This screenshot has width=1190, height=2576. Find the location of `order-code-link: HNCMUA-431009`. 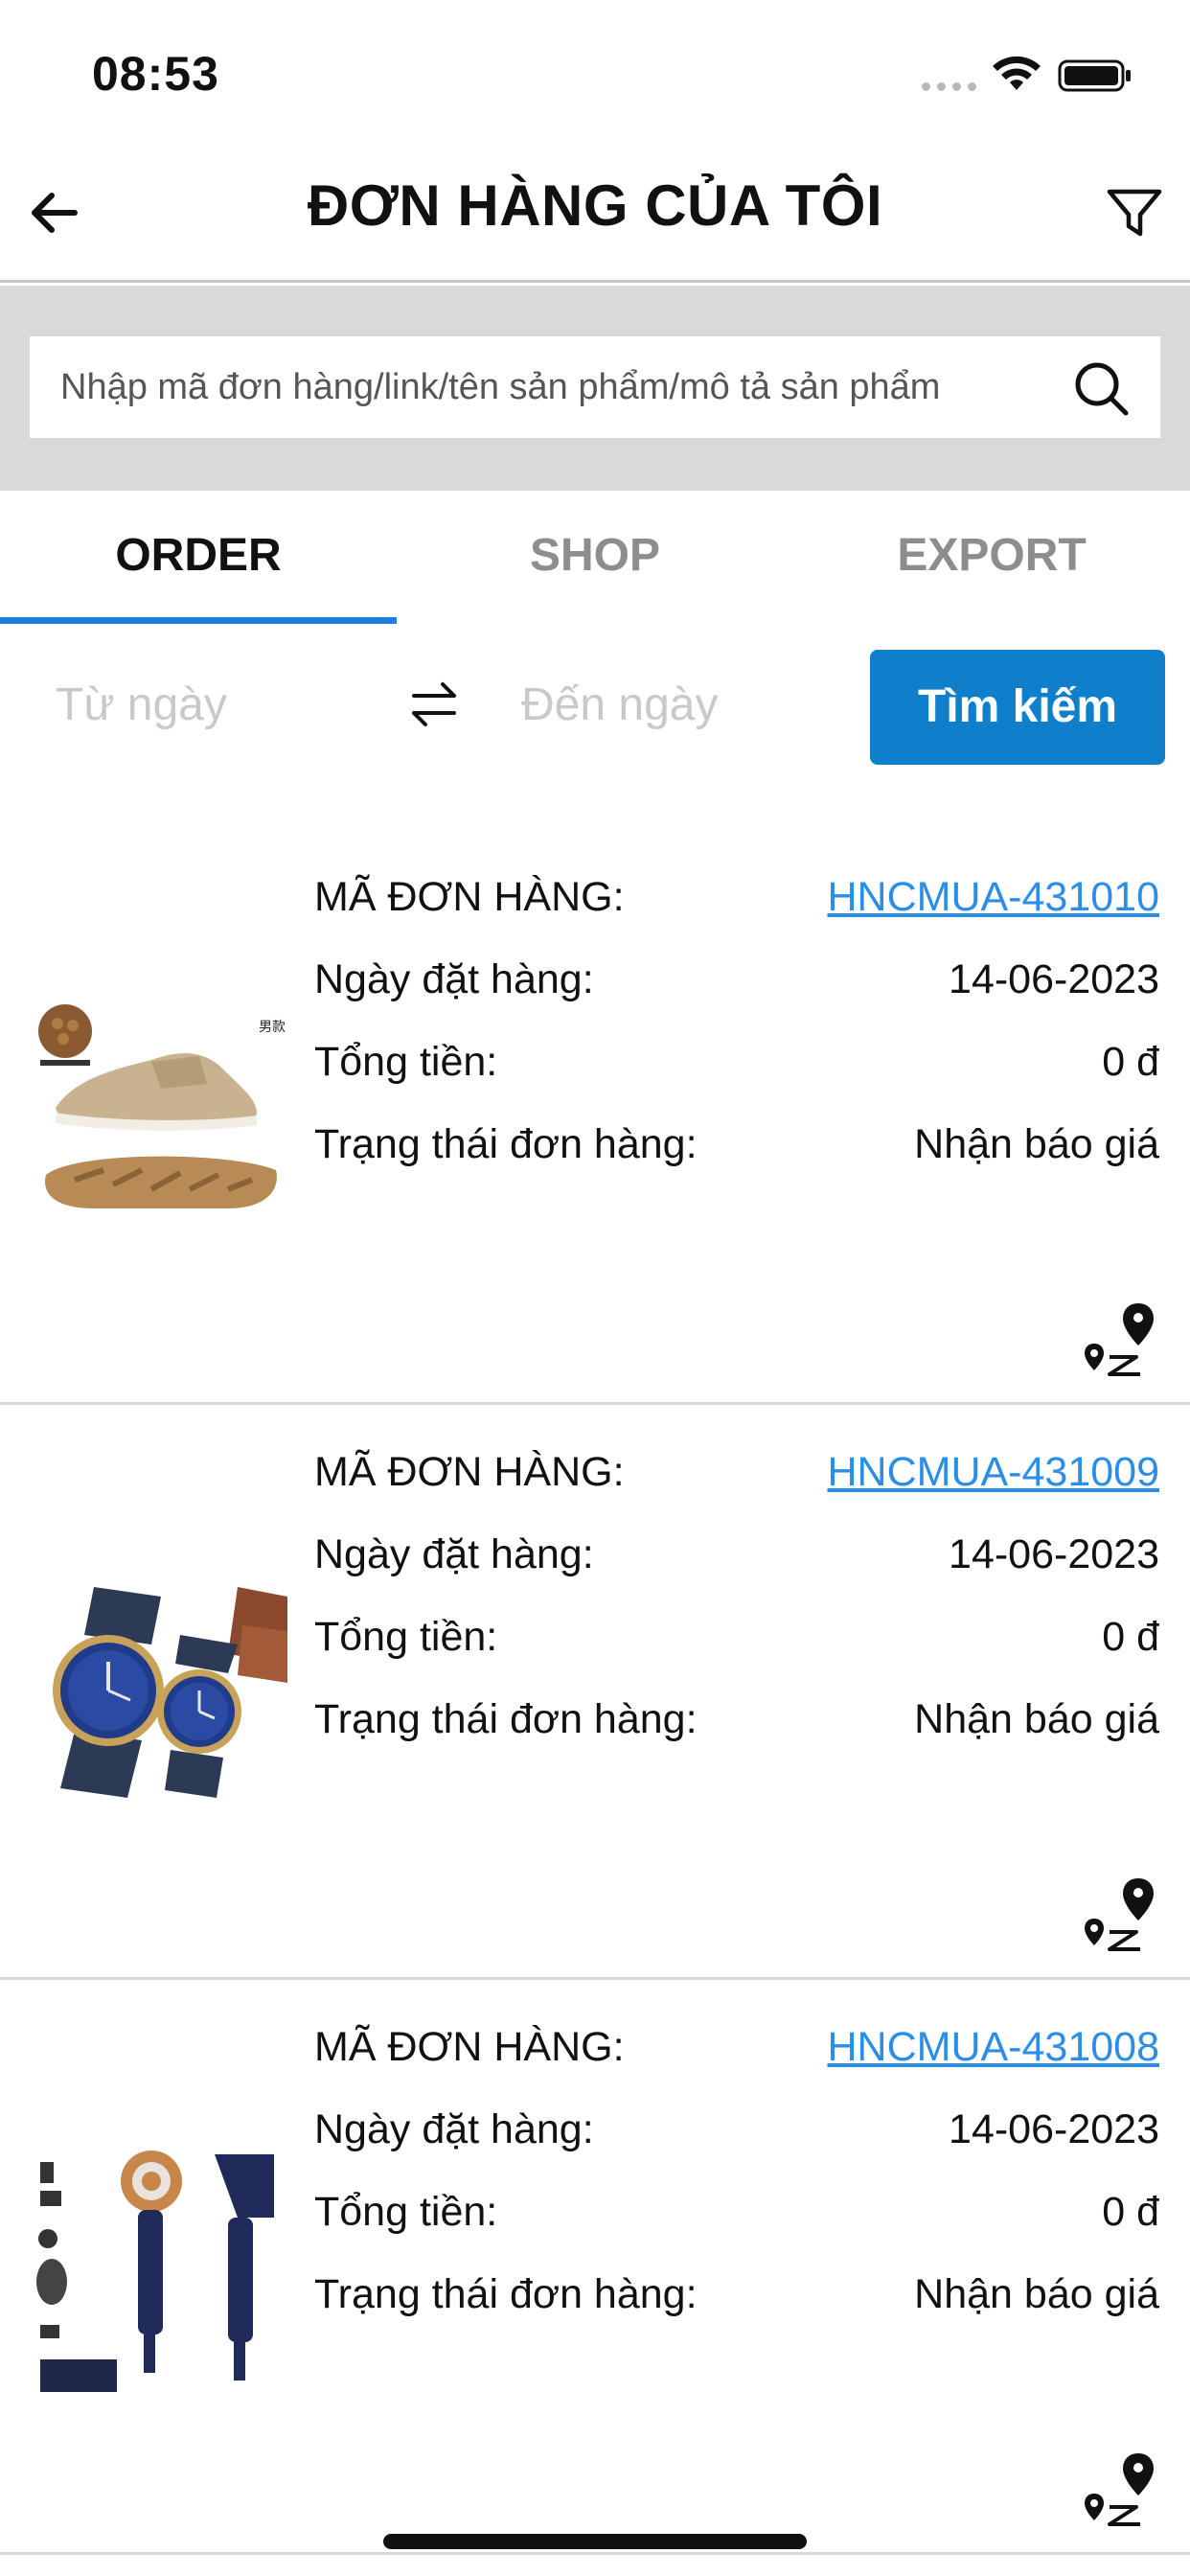

order-code-link: HNCMUA-431009 is located at coordinates (993, 1472).